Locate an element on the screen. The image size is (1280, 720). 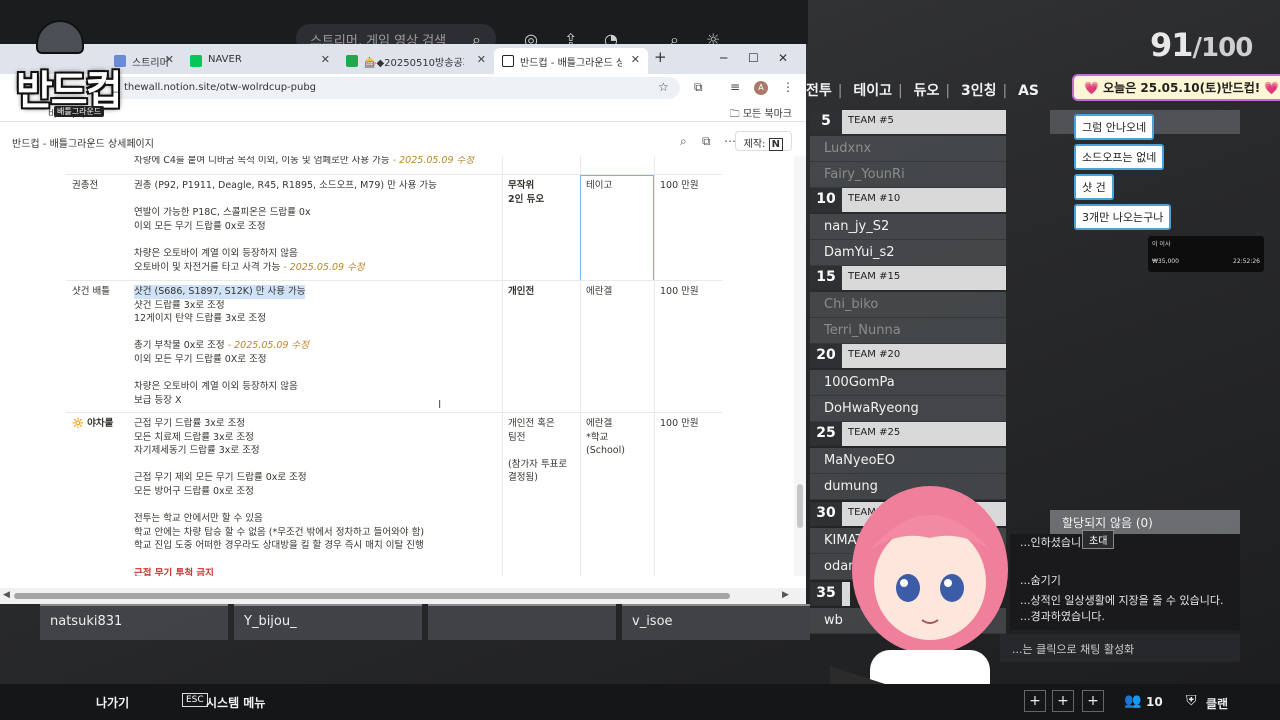
horizontal-scroll-thumb is located at coordinates (372, 596).